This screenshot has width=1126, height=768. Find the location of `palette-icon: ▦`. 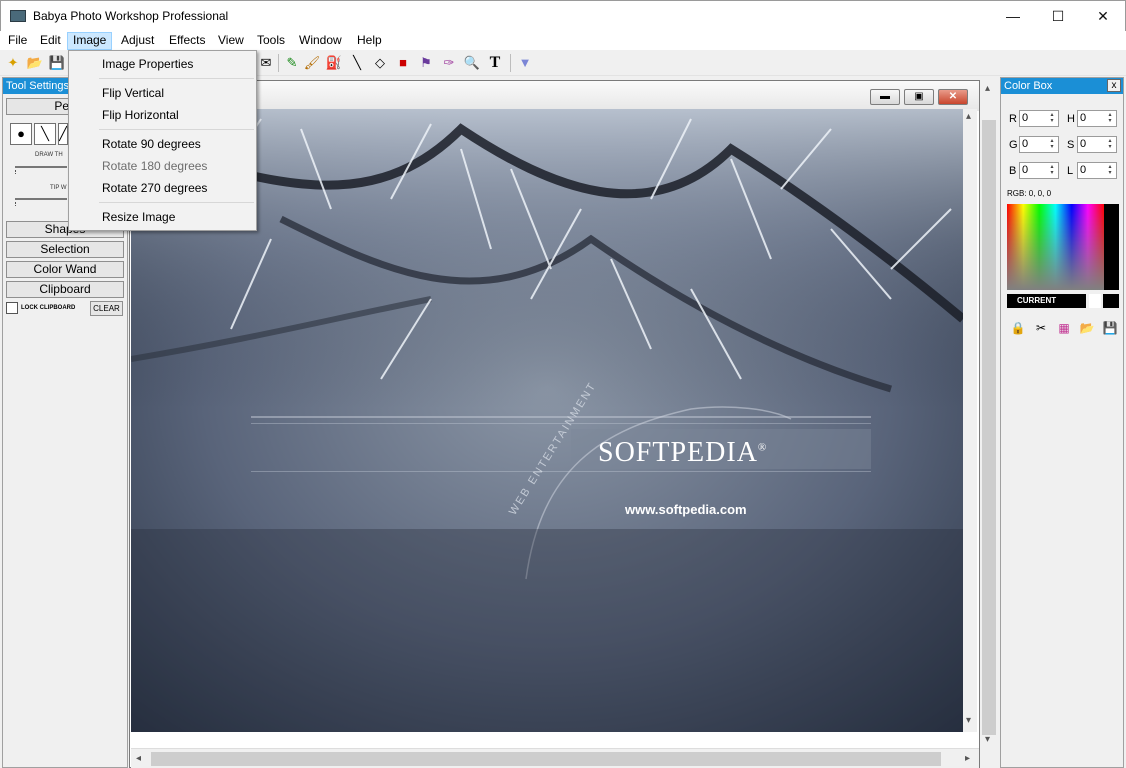

palette-icon: ▦ is located at coordinates (1064, 328).